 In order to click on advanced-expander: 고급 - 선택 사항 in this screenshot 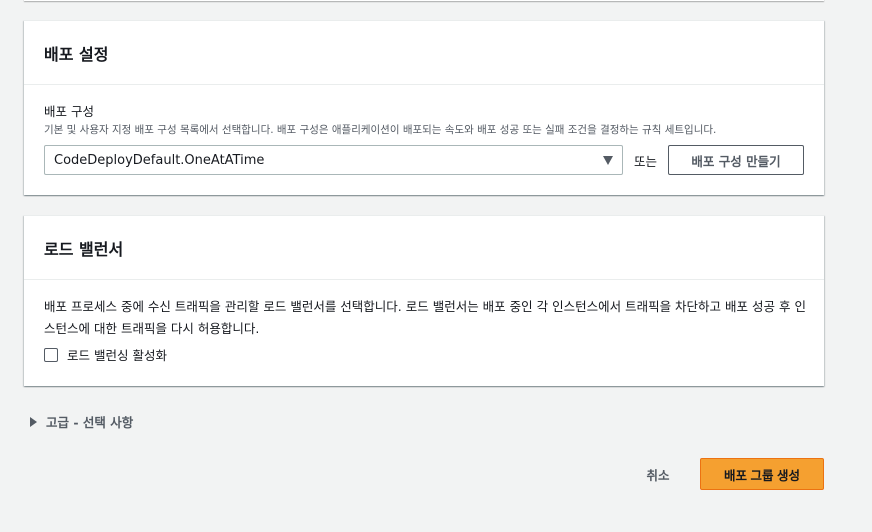, I will do `click(81, 421)`.